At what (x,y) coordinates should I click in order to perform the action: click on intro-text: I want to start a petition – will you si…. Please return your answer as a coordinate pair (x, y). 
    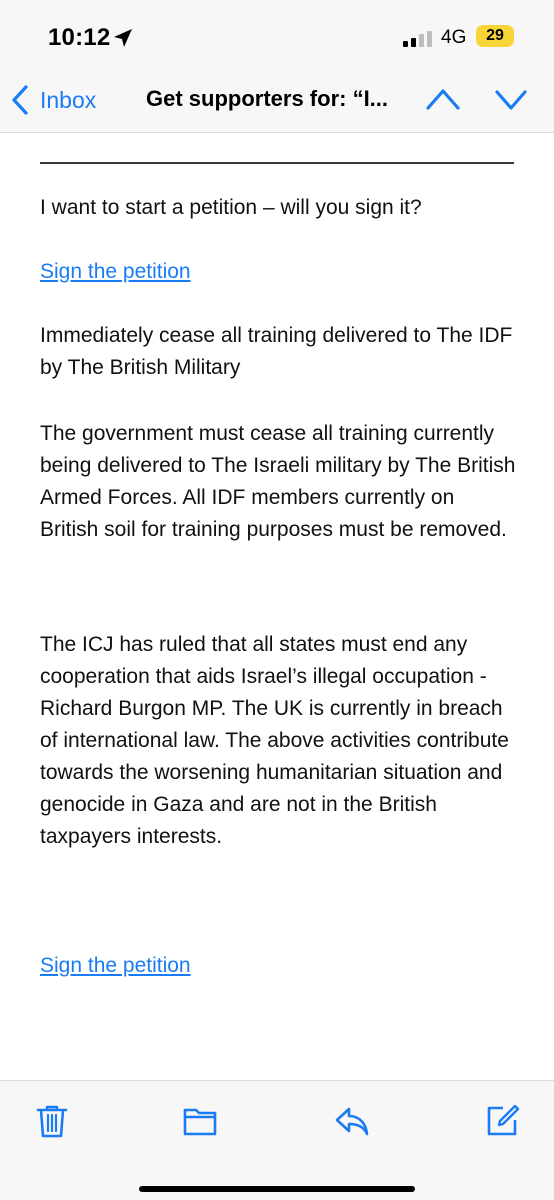
    Looking at the image, I should click on (231, 207).